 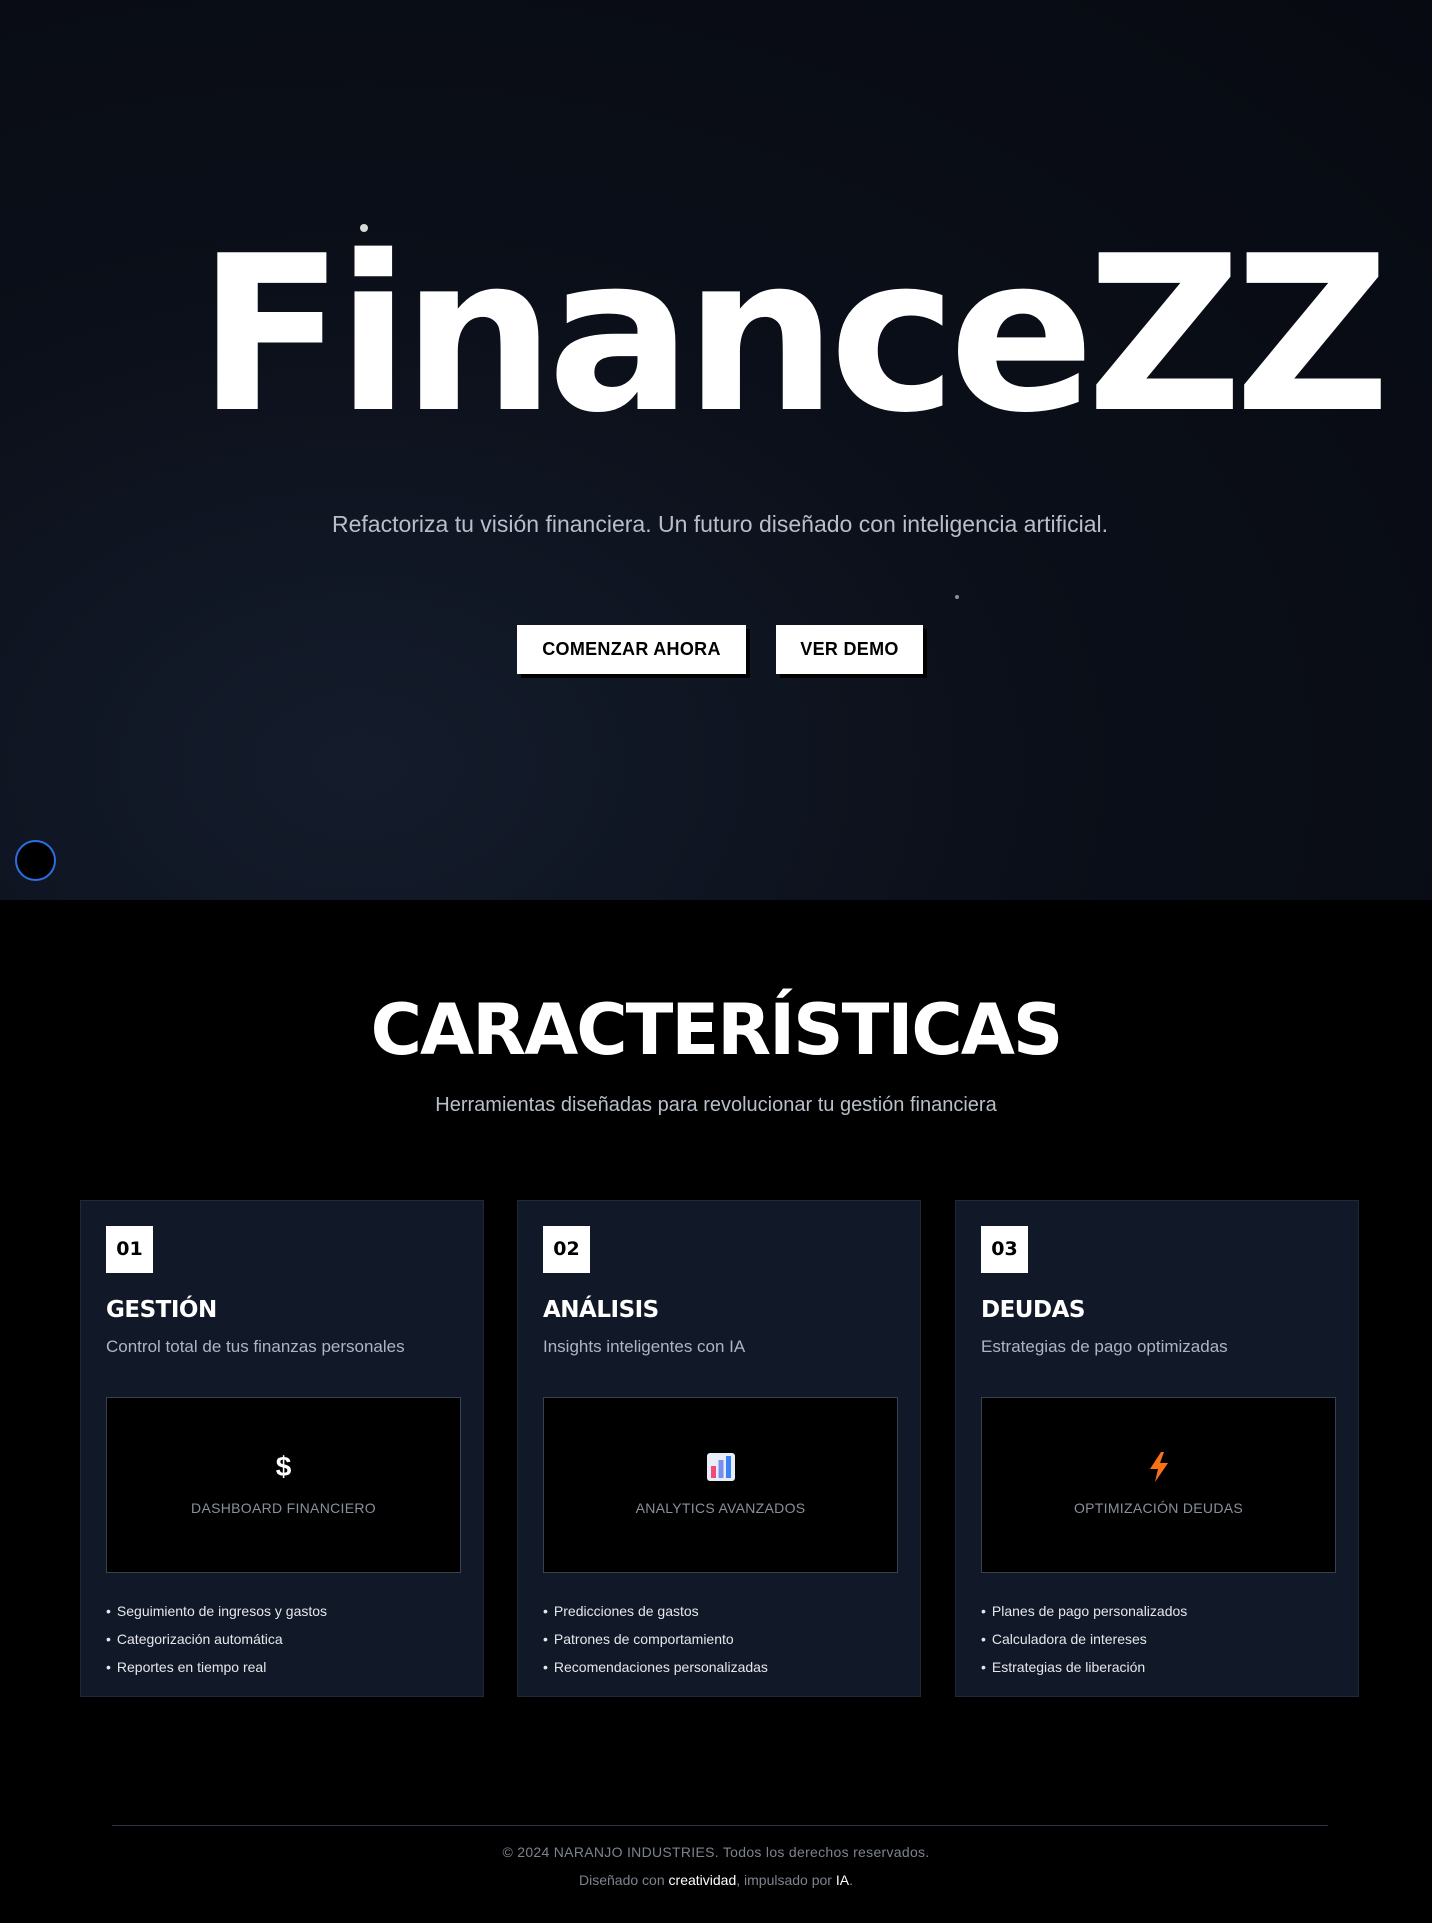 I want to click on list-item: Patrones de comportamiento, so click(x=655, y=1639).